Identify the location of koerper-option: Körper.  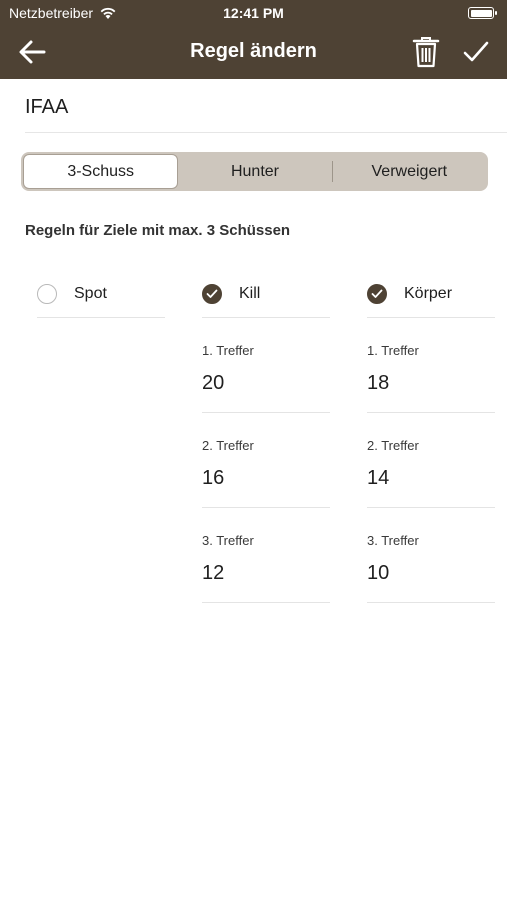
(431, 294).